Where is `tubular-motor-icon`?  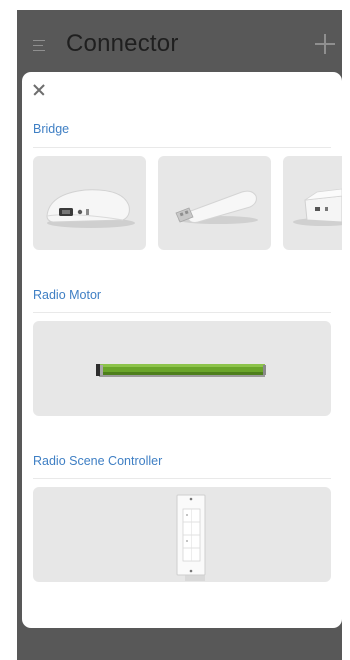 tubular-motor-icon is located at coordinates (181, 370).